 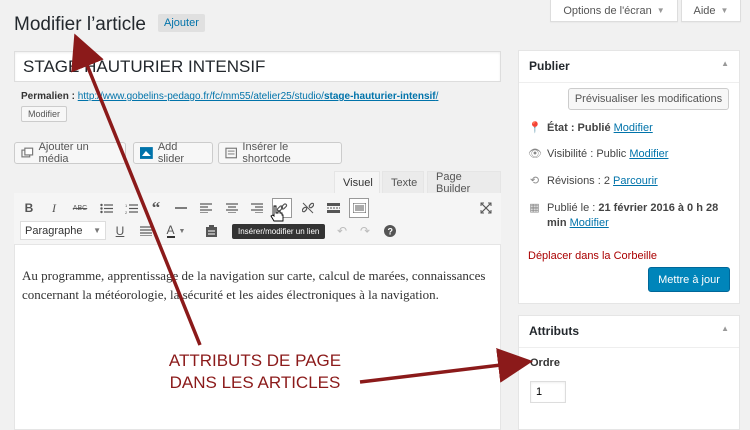 I want to click on arrow-to-order, so click(x=446, y=365).